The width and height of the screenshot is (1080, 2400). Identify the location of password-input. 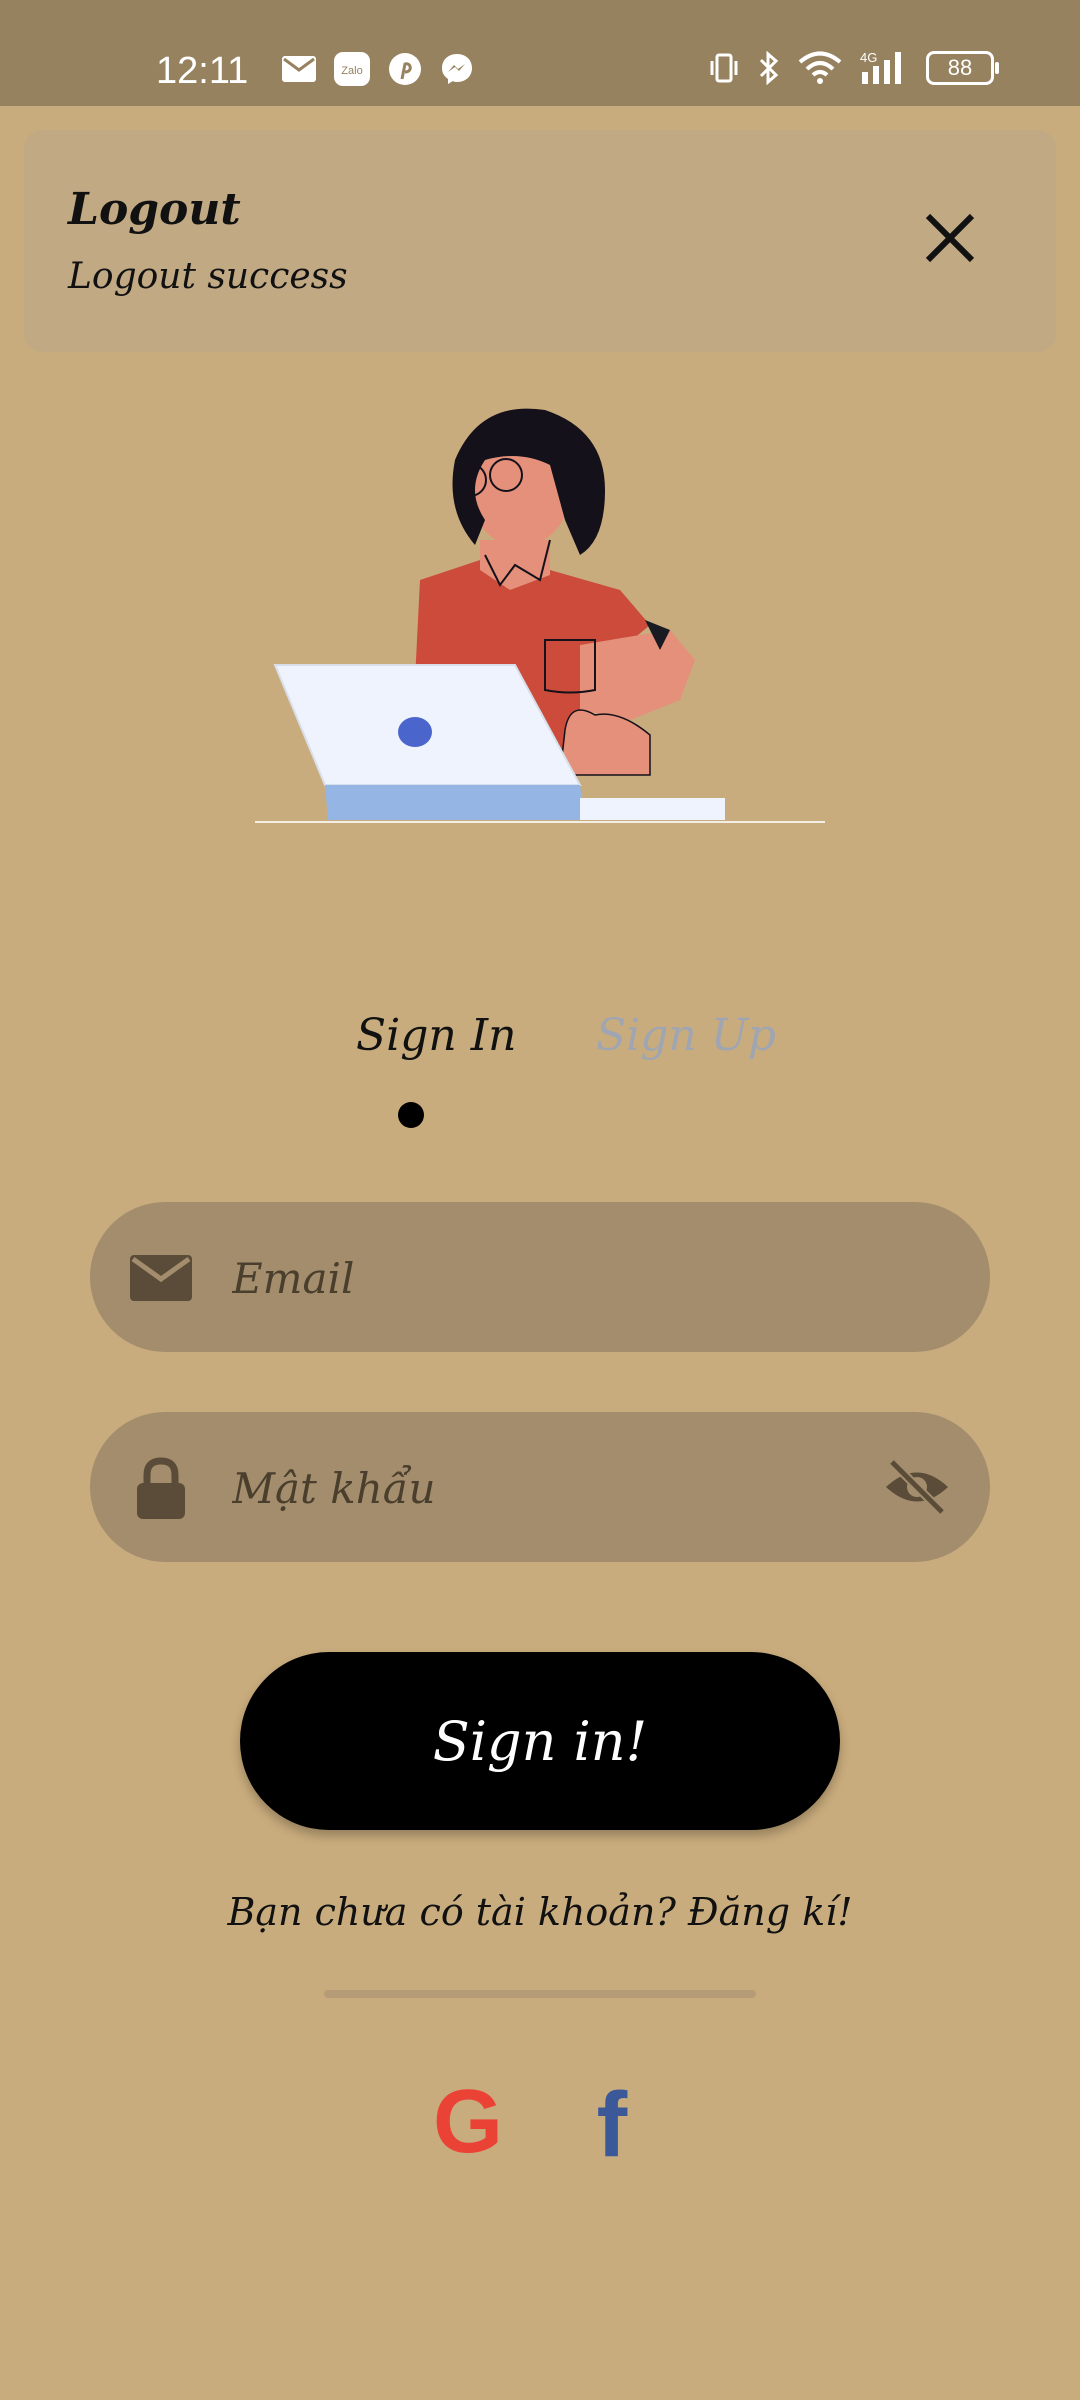
(532, 1488).